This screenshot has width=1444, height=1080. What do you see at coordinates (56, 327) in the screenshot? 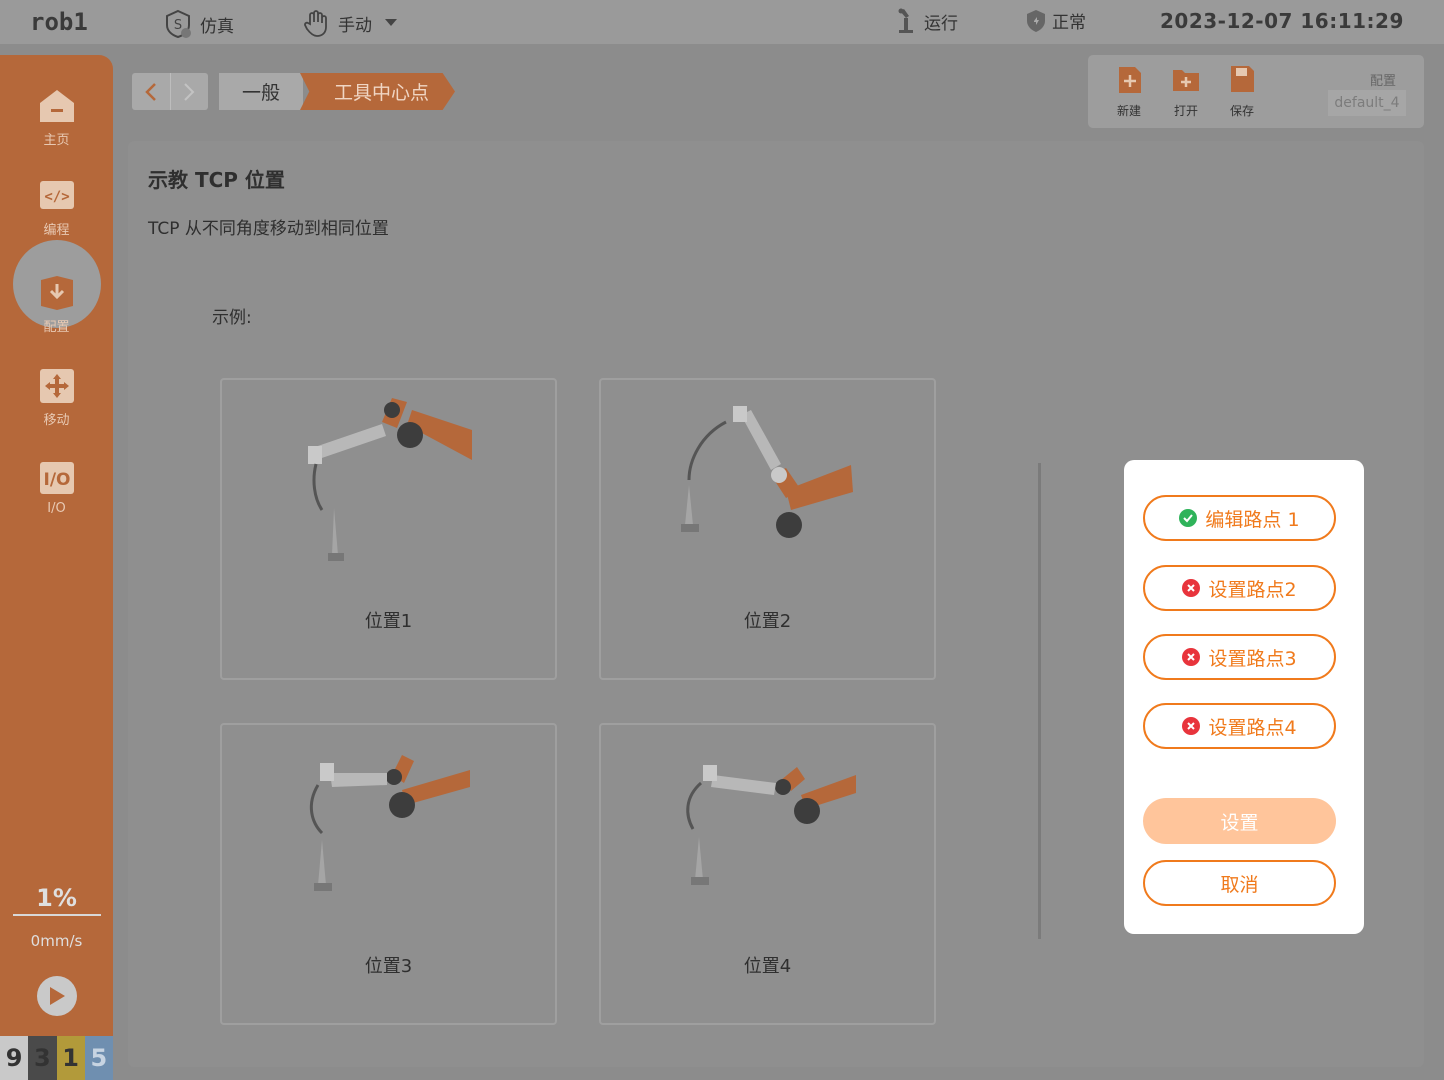
I see `sidebar-item-config-label: 配置` at bounding box center [56, 327].